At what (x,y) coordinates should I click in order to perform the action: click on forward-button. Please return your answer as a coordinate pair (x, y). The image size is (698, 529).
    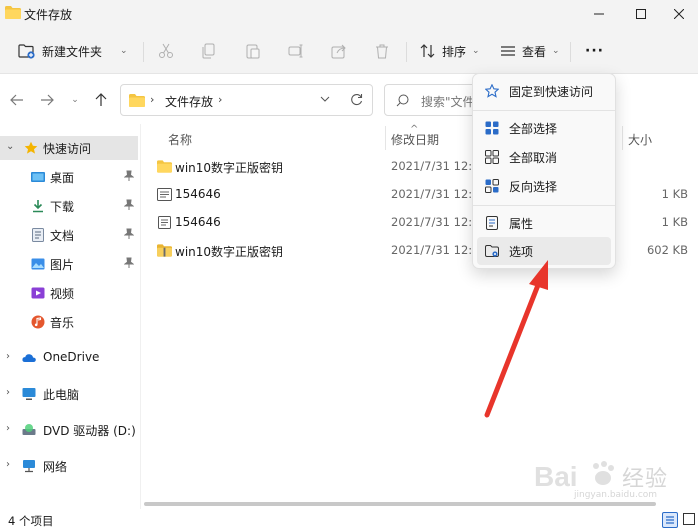
    Looking at the image, I should click on (47, 100).